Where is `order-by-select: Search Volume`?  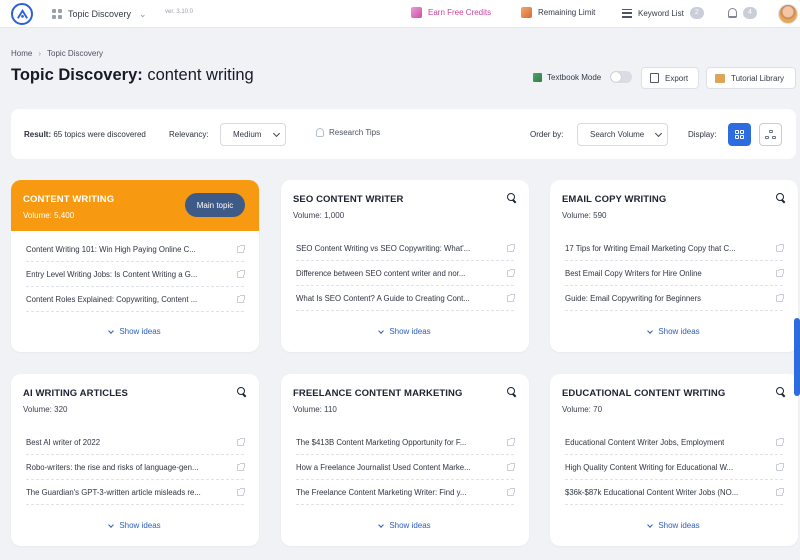 order-by-select: Search Volume is located at coordinates (622, 134).